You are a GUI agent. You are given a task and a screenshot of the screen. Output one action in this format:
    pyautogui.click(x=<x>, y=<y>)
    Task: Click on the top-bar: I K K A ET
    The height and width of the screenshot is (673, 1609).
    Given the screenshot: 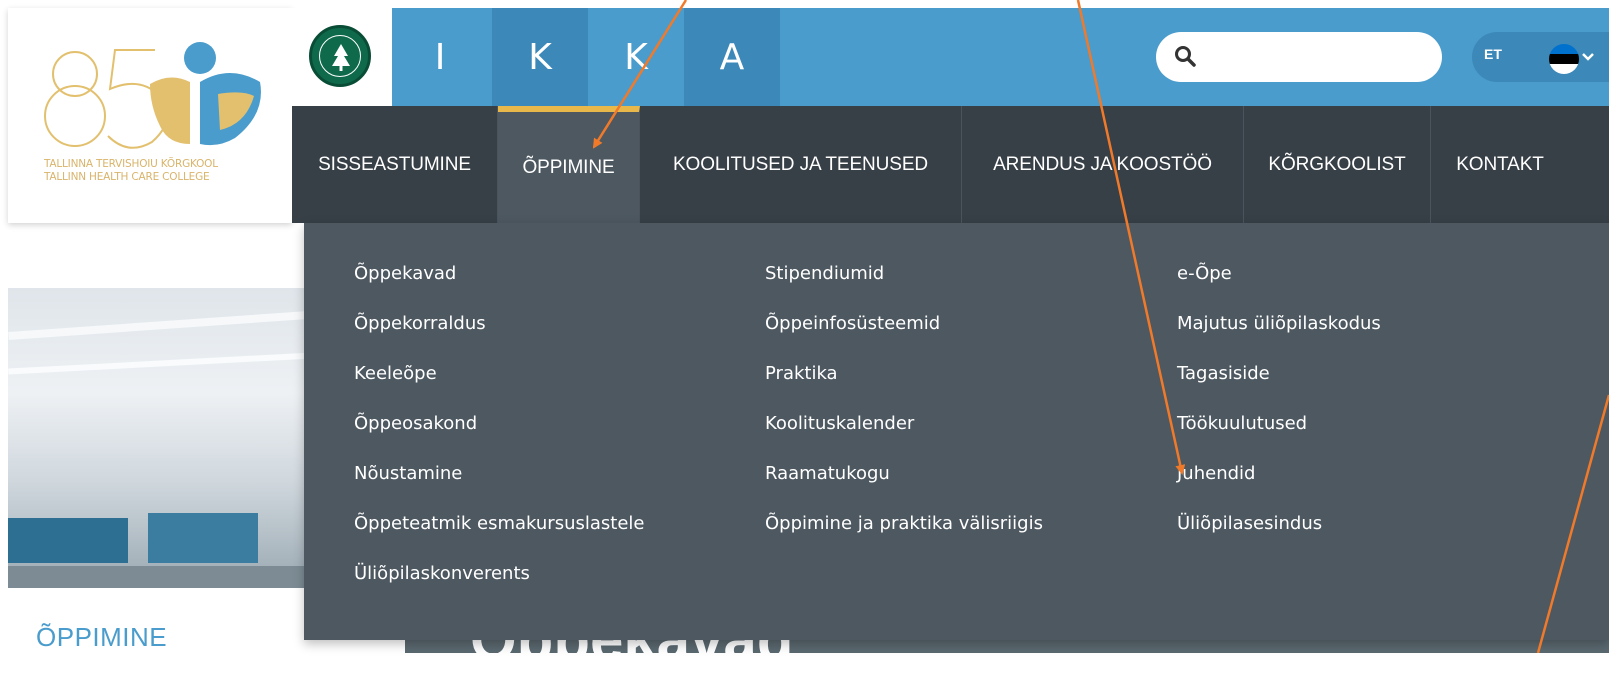 What is the action you would take?
    pyautogui.click(x=950, y=57)
    